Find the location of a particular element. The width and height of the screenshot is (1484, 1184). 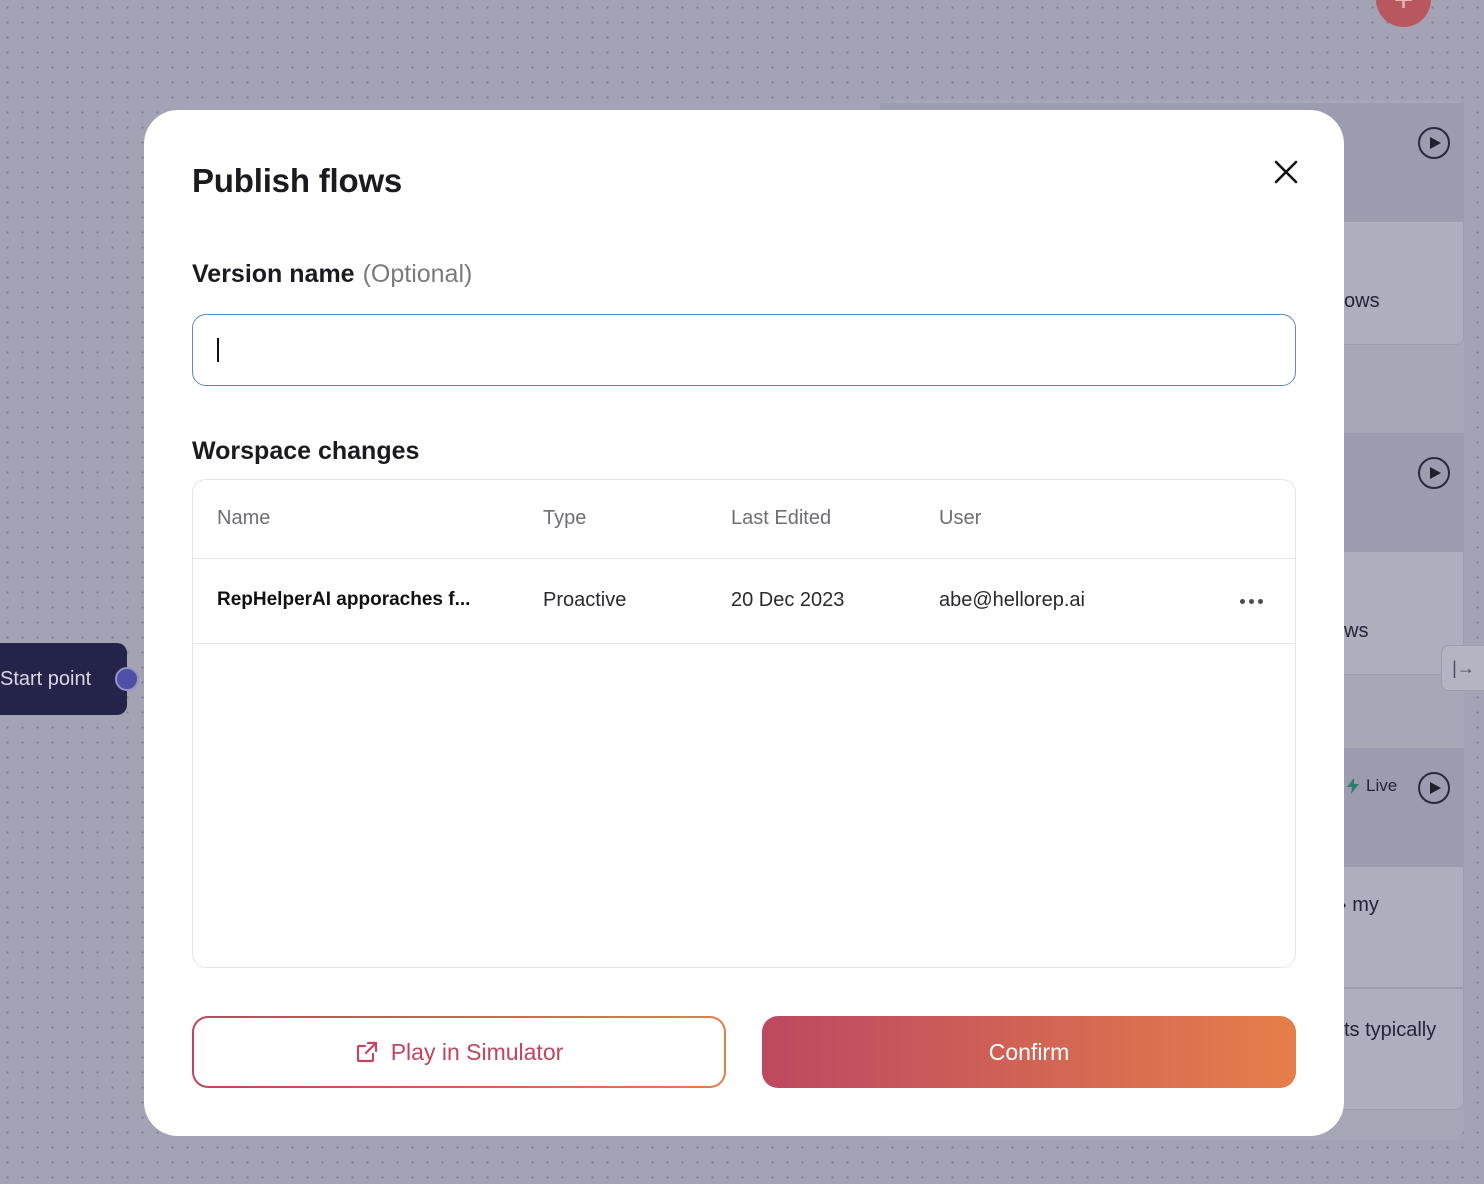

confirm-button: Confirm is located at coordinates (1029, 1052).